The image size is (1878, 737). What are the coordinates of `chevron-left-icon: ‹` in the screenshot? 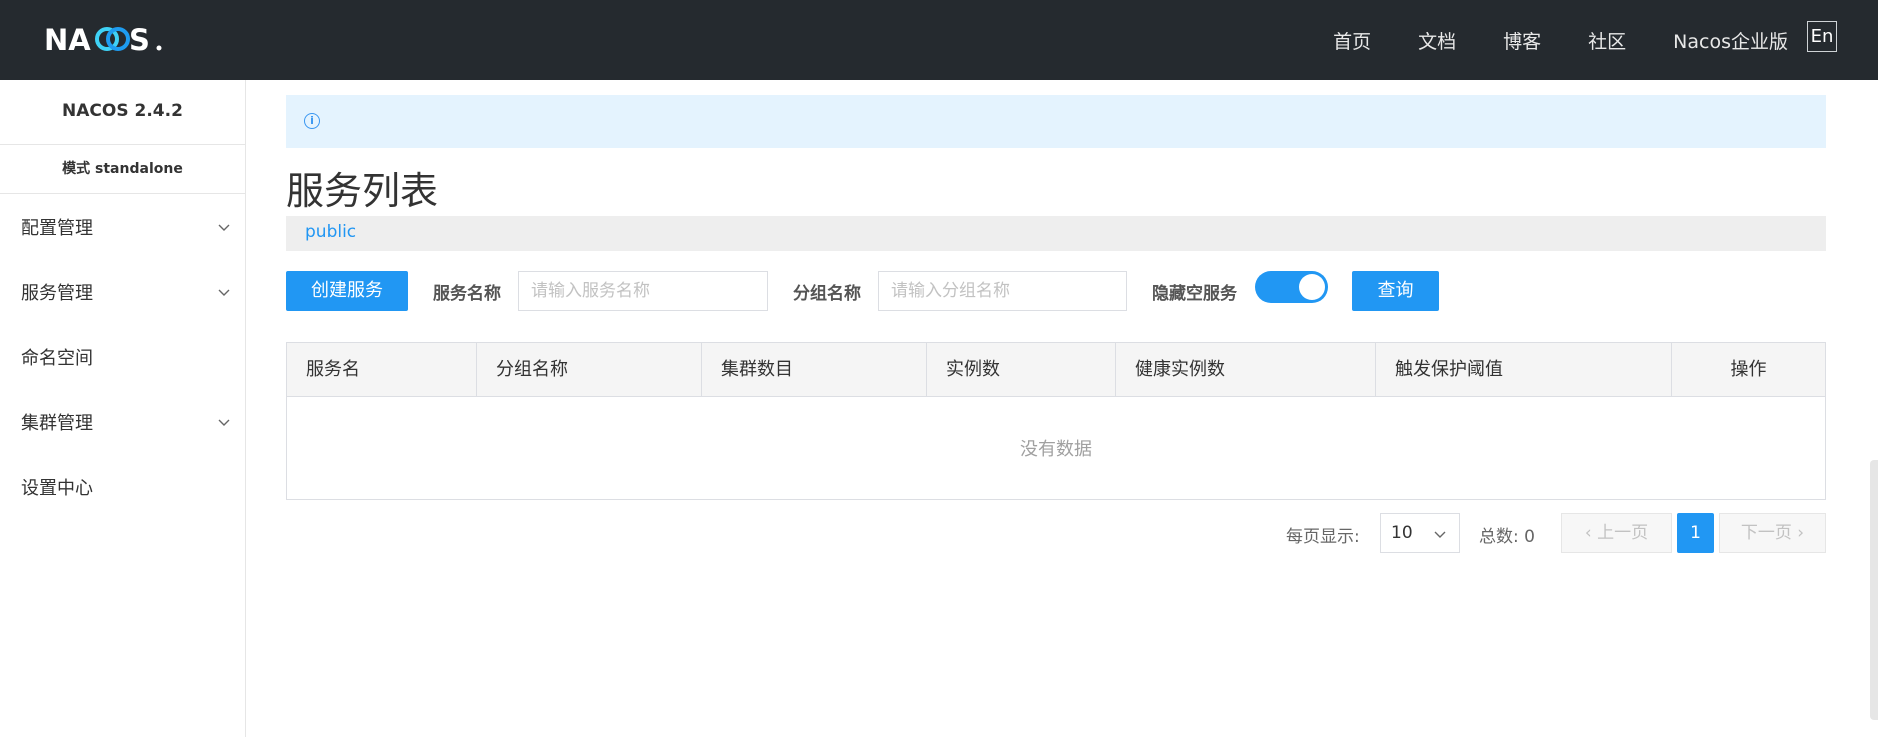 It's located at (1591, 533).